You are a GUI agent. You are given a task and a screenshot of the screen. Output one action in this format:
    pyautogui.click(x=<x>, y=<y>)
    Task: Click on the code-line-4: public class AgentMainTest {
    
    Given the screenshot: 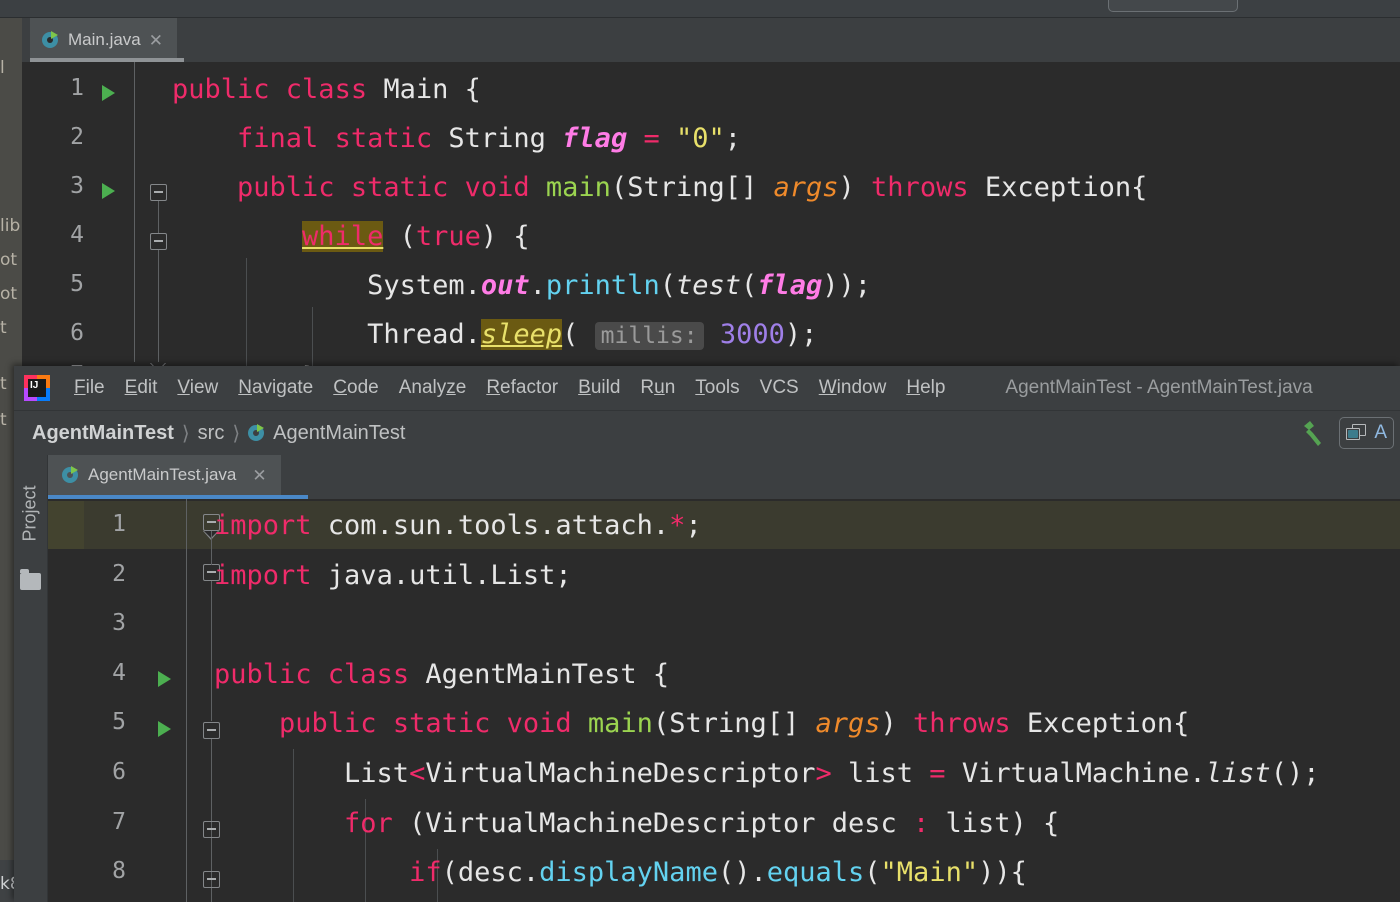 What is the action you would take?
    pyautogui.click(x=442, y=674)
    